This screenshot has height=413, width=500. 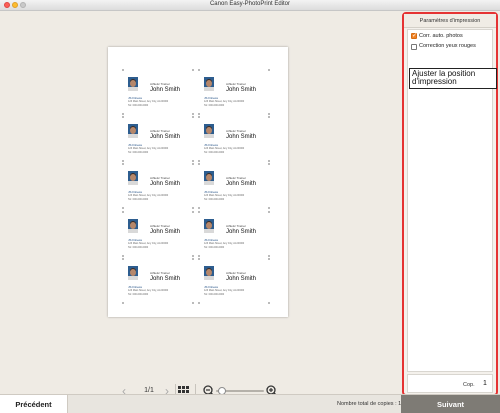 I want to click on window-titlebar: Canon Easy-PhotoPrint Editor, so click(x=250, y=5).